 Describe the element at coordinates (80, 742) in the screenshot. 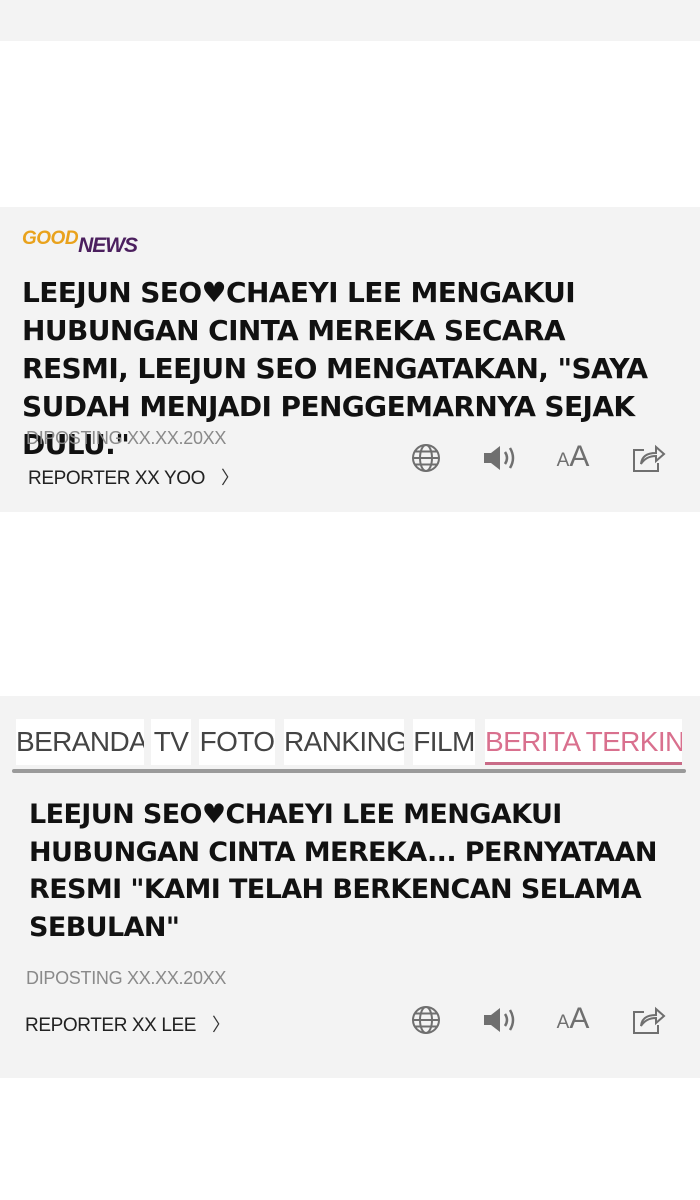

I see `tab-beranda: BERANDA` at that location.